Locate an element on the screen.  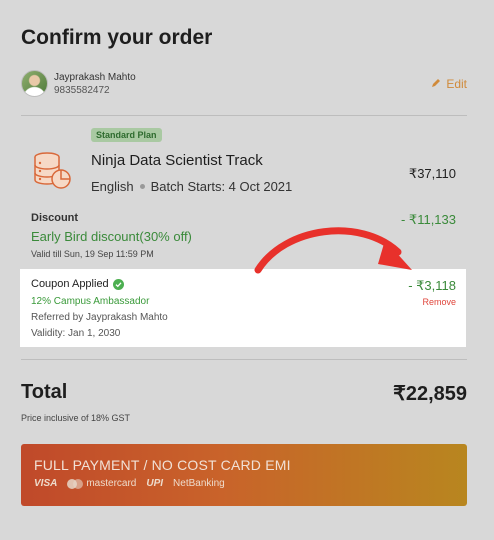
user-name: Jayprakash Mahto is located at coordinates (95, 77).